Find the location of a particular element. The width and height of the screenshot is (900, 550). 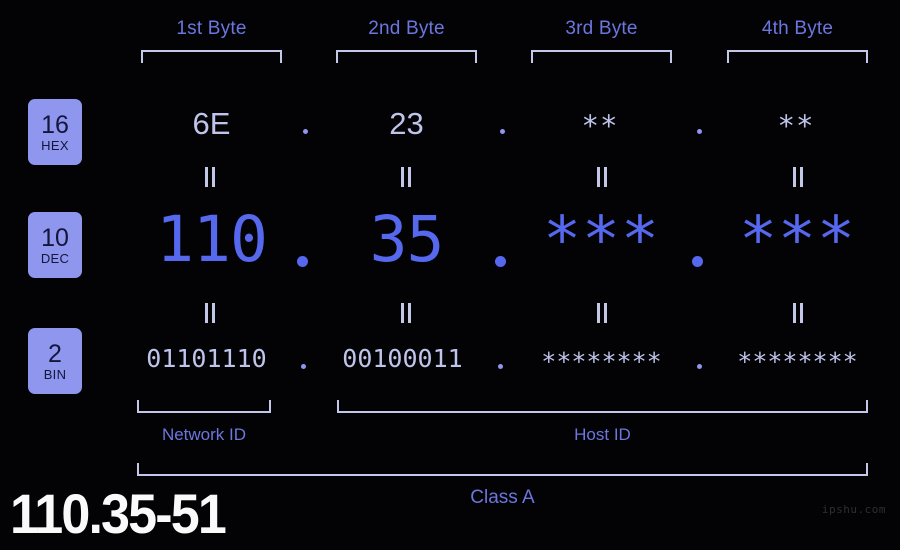

base-badge-dec: 10 DEC is located at coordinates (55, 245).